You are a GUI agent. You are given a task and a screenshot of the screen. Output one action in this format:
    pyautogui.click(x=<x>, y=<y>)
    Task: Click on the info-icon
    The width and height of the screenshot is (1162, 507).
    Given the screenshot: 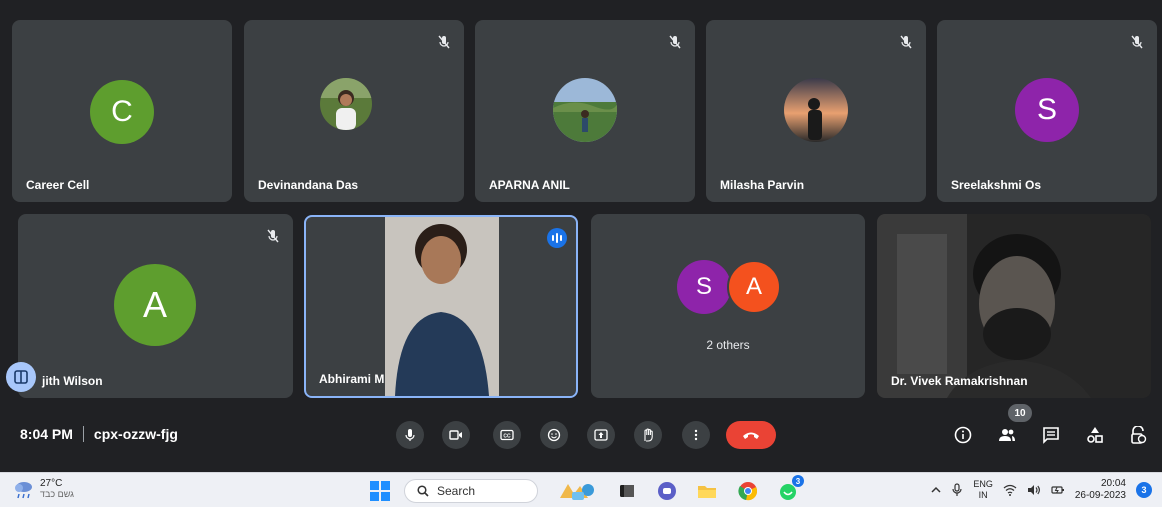 What is the action you would take?
    pyautogui.click(x=963, y=435)
    